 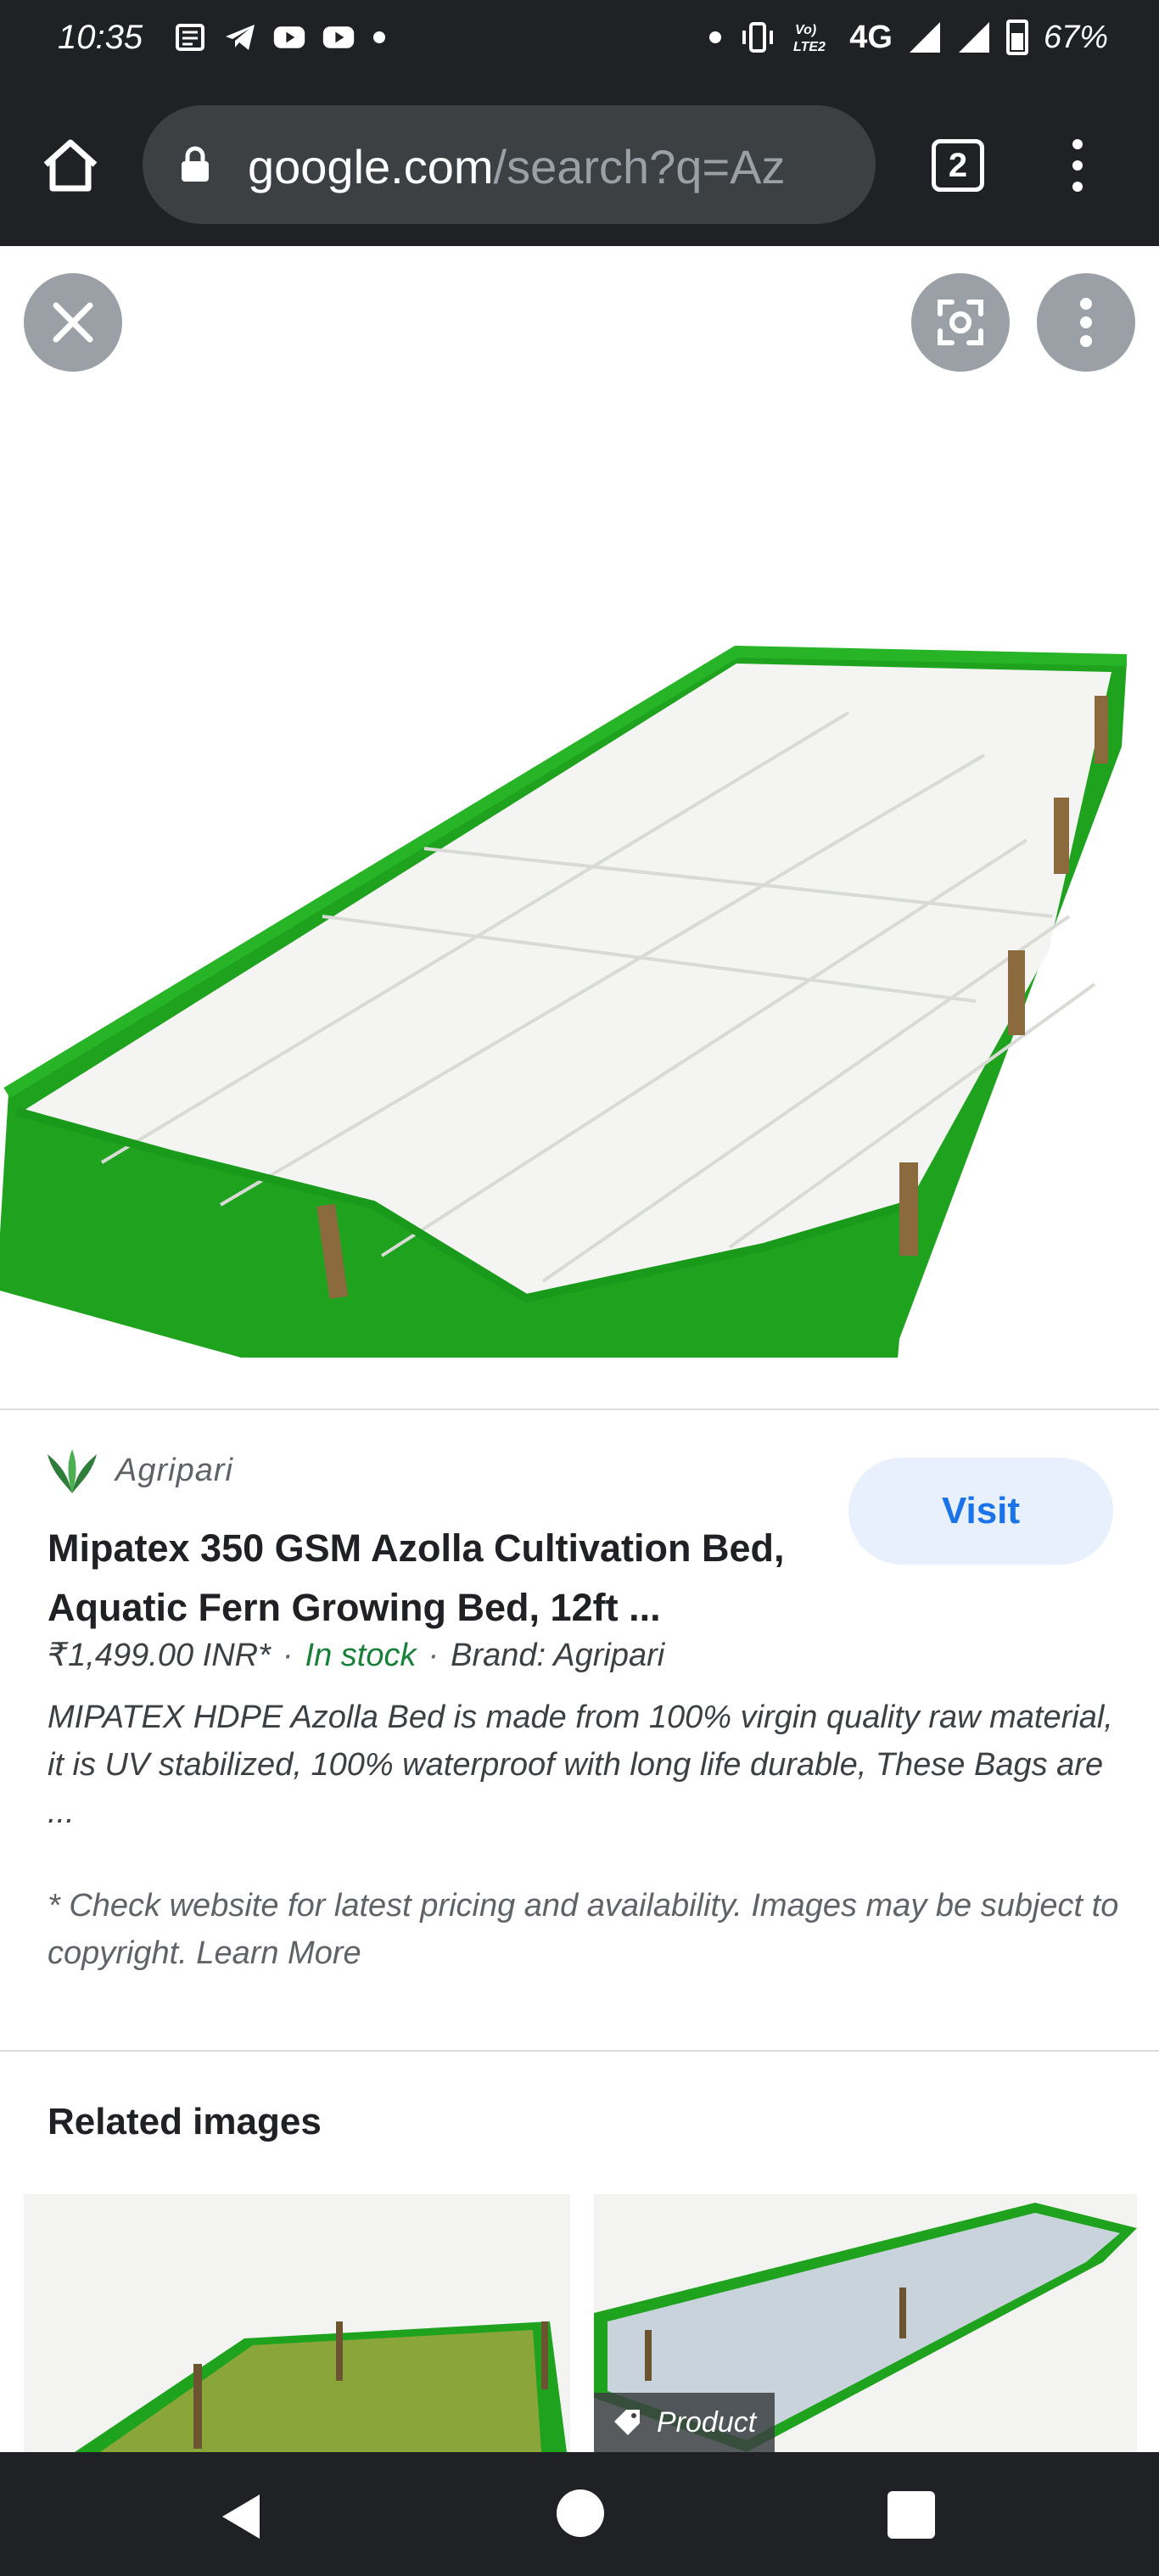 What do you see at coordinates (579, 42) in the screenshot?
I see `status-bar: 10:35 Vo) LTE2 4G 67%` at bounding box center [579, 42].